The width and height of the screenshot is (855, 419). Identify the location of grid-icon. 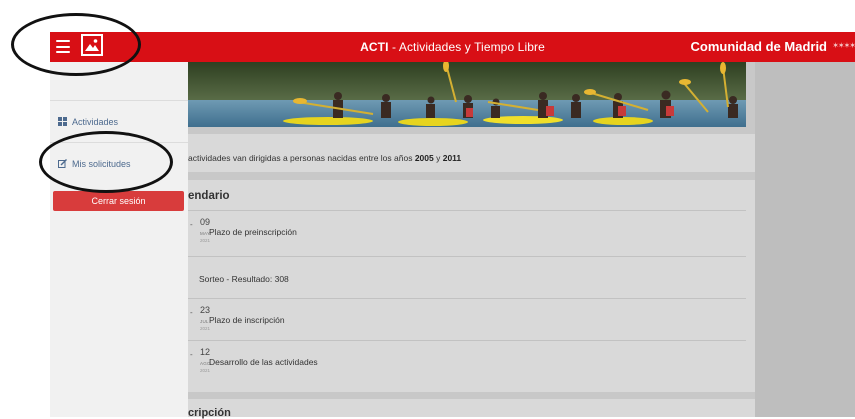
(62, 121).